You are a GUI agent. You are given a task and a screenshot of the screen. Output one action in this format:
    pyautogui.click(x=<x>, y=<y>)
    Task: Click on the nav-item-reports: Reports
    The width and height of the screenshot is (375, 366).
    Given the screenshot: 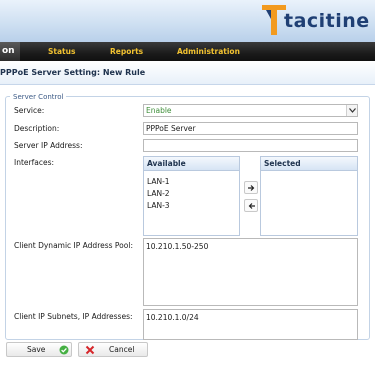 What is the action you would take?
    pyautogui.click(x=126, y=51)
    